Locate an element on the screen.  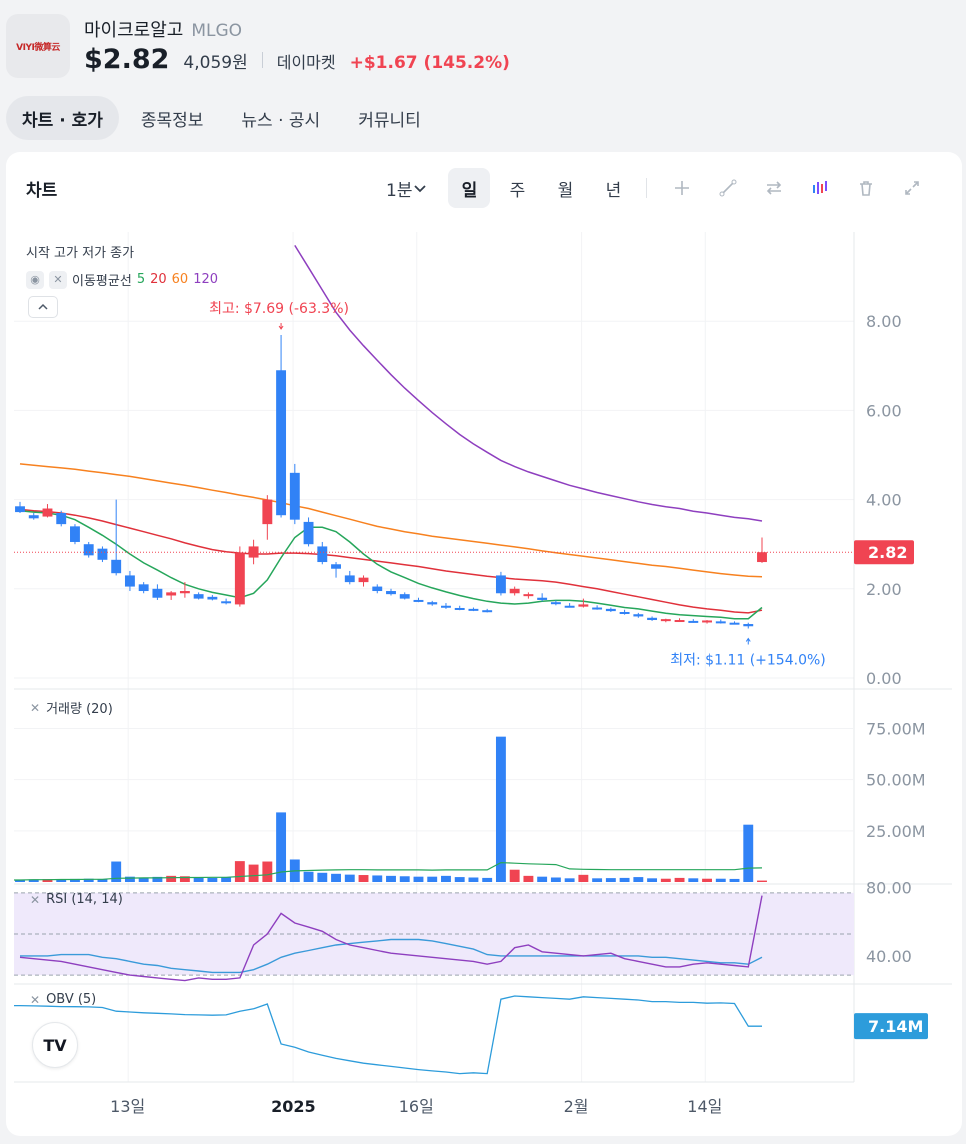
price-tick-label: 6.00 is located at coordinates (884, 410).